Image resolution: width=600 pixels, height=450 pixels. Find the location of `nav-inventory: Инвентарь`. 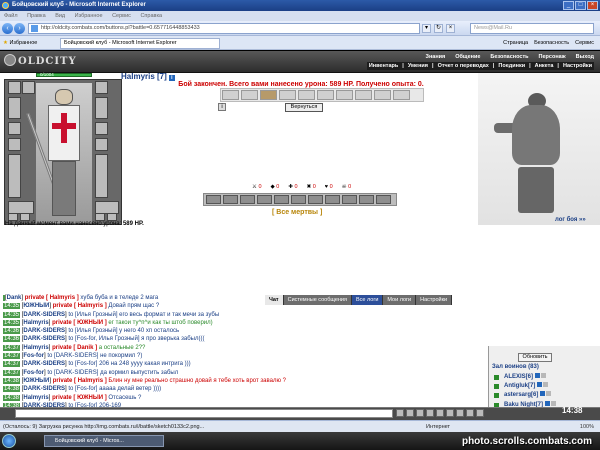

nav-inventory: Инвентарь is located at coordinates (383, 66).